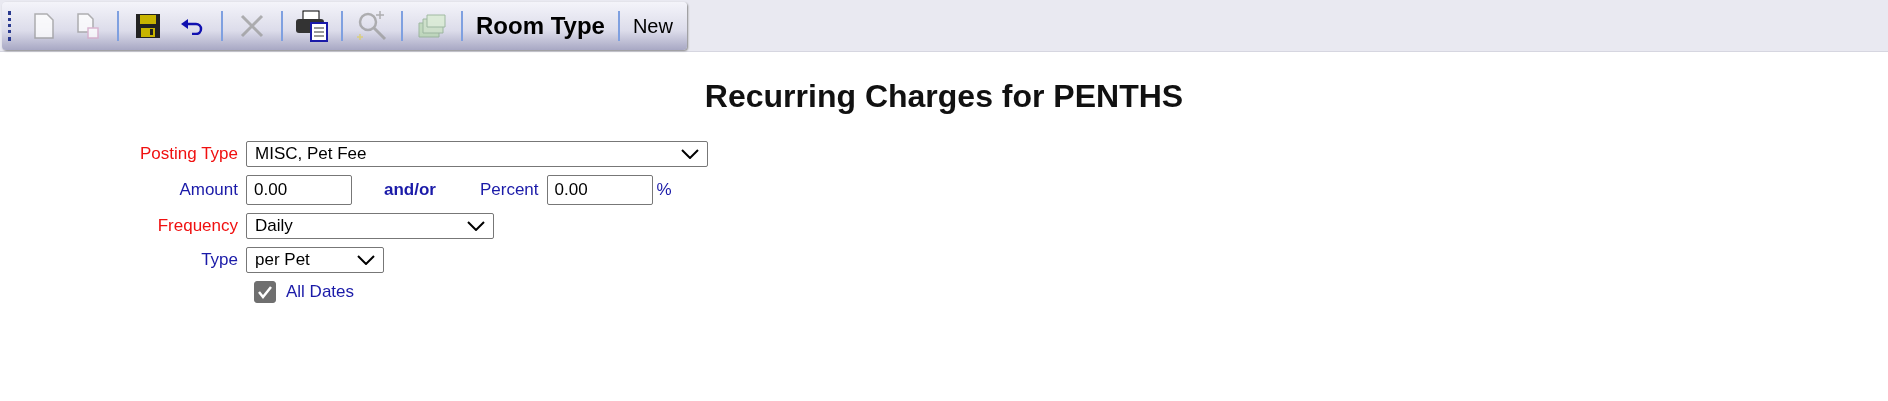 The image size is (1888, 401). What do you see at coordinates (432, 26) in the screenshot?
I see `money-stack-icon` at bounding box center [432, 26].